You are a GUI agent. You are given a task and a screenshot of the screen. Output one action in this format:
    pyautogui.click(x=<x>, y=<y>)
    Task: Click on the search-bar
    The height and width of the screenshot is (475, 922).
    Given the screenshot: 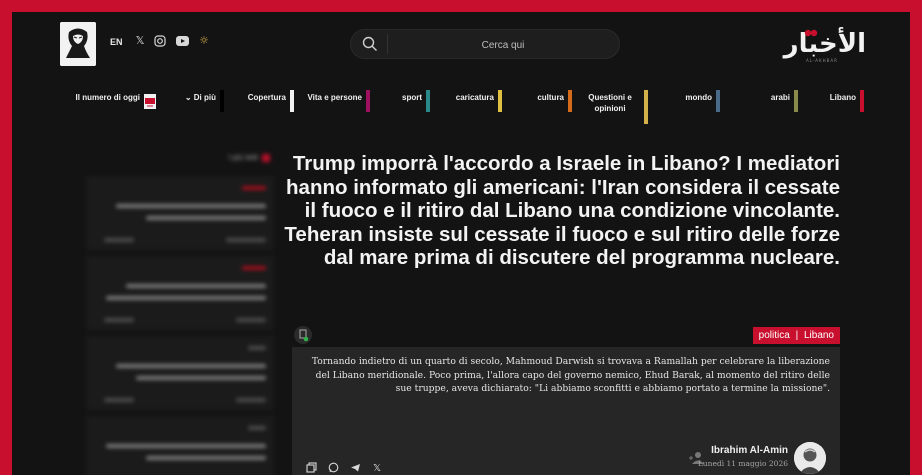 What is the action you would take?
    pyautogui.click(x=485, y=44)
    